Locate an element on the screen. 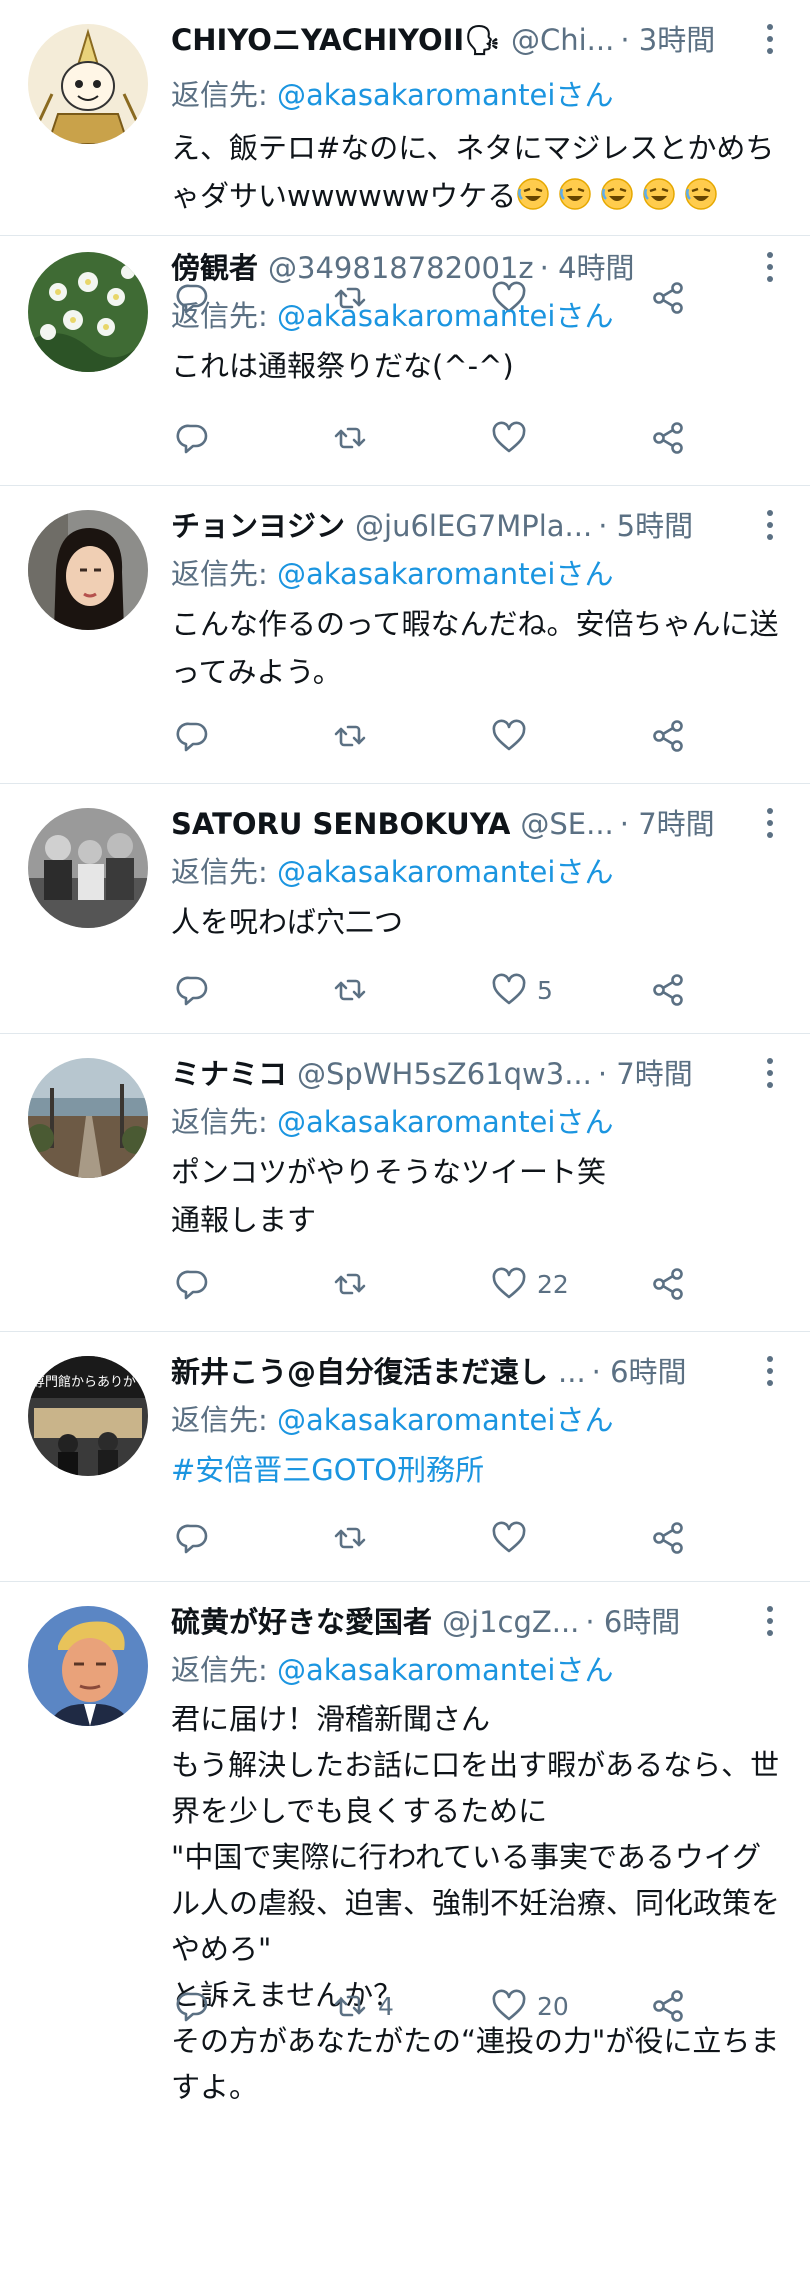 The width and height of the screenshot is (810, 2291). avatar: 専門館からありが is located at coordinates (88, 1416).